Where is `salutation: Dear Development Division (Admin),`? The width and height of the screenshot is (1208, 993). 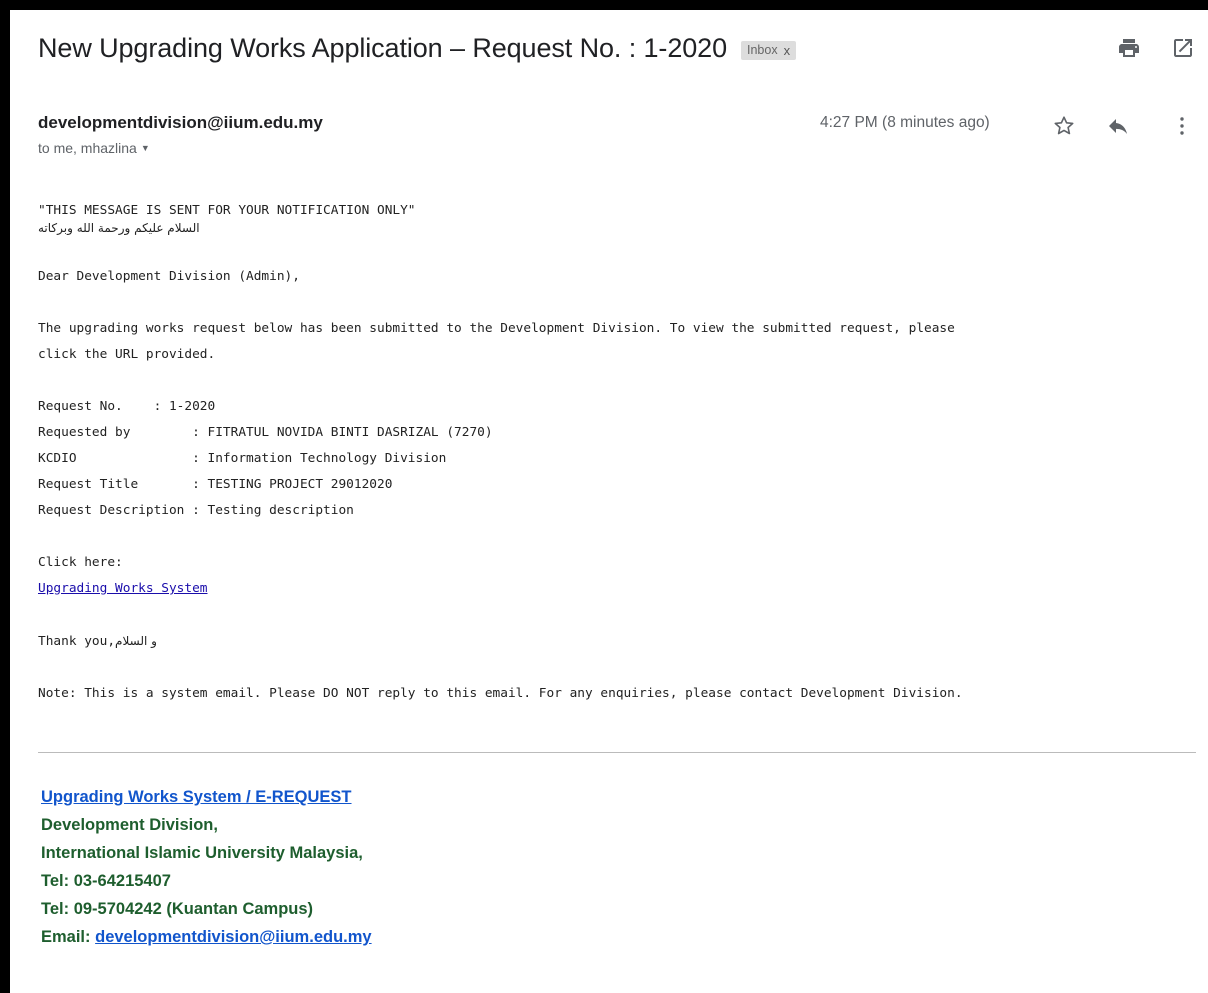
salutation: Dear Development Division (Admin), is located at coordinates (169, 276).